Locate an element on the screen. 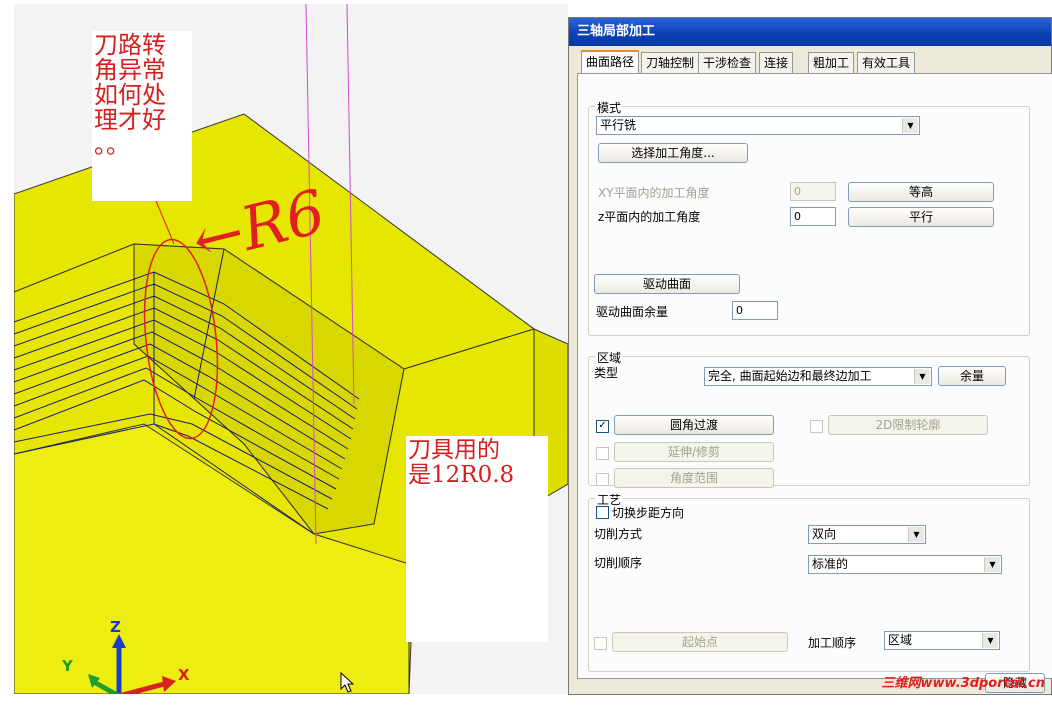  mouse-cursor-icon is located at coordinates (347, 682).